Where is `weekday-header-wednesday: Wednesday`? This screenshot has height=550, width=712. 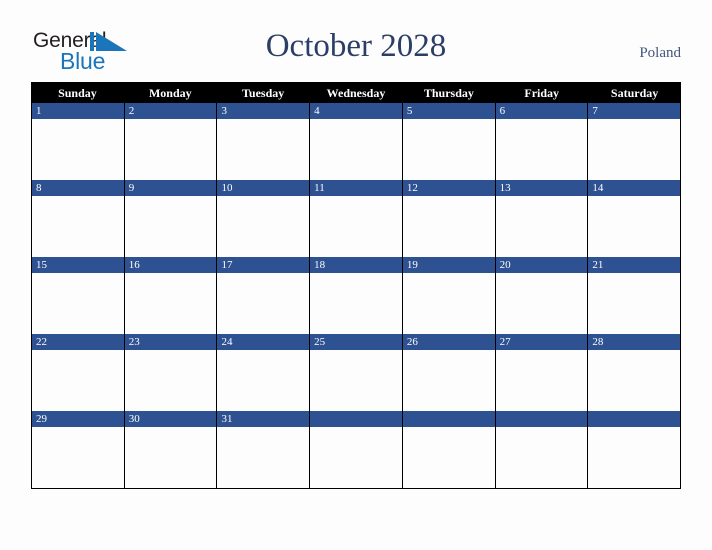
weekday-header-wednesday: Wednesday is located at coordinates (356, 92).